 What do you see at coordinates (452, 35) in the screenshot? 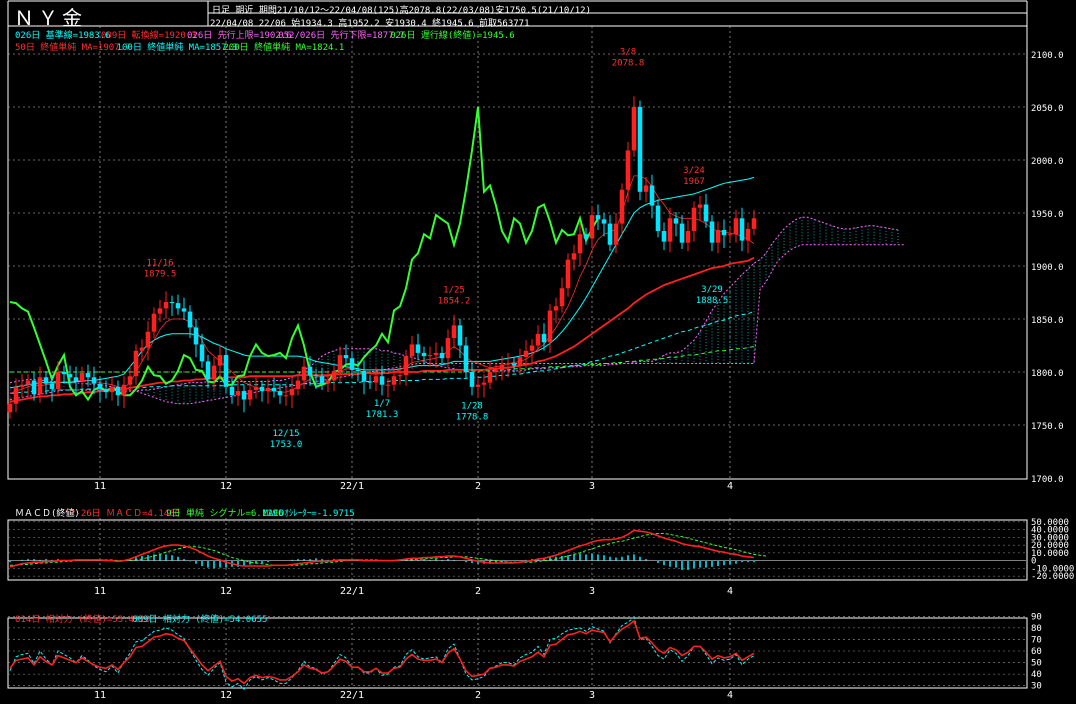
I see `legend-ichimoku-4: 026日 遅行線(終値)=1945.6` at bounding box center [452, 35].